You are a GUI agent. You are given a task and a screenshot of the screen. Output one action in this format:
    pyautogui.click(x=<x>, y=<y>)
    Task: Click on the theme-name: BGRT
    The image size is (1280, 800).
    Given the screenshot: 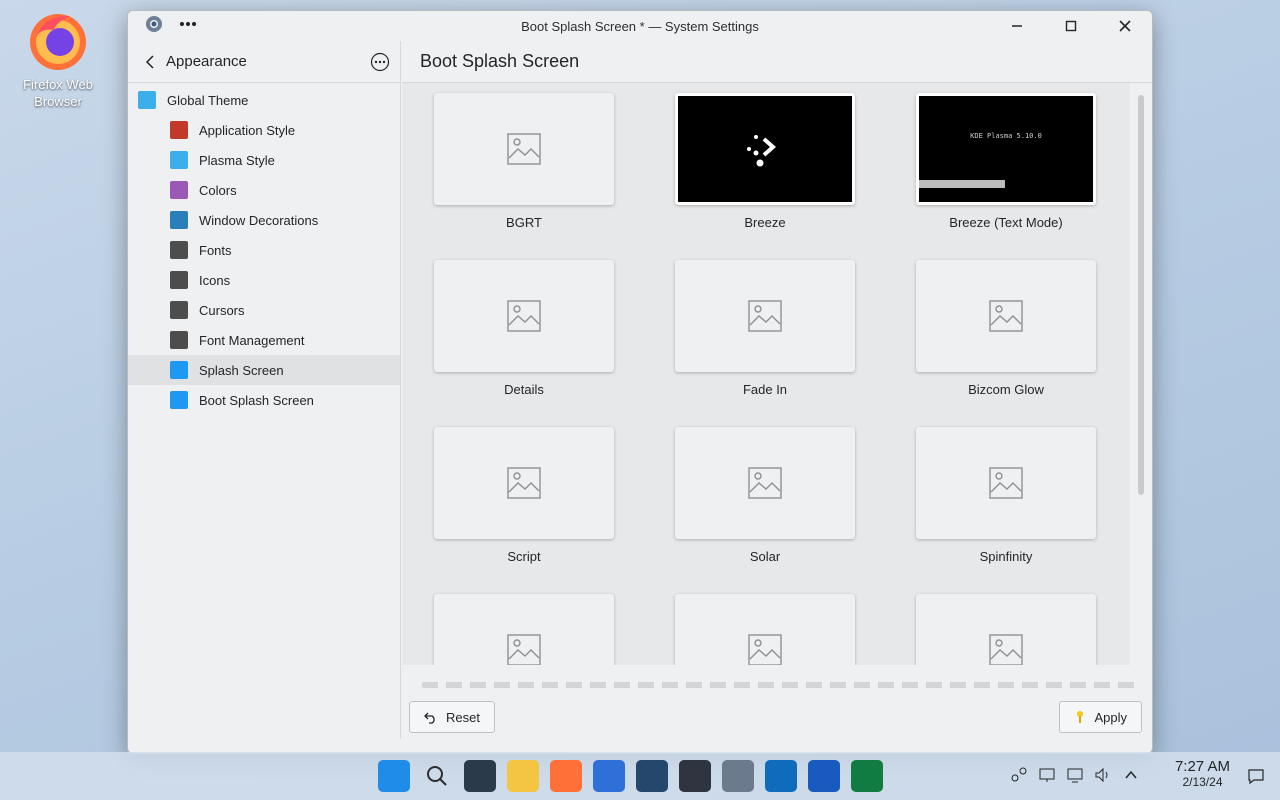 What is the action you would take?
    pyautogui.click(x=524, y=222)
    